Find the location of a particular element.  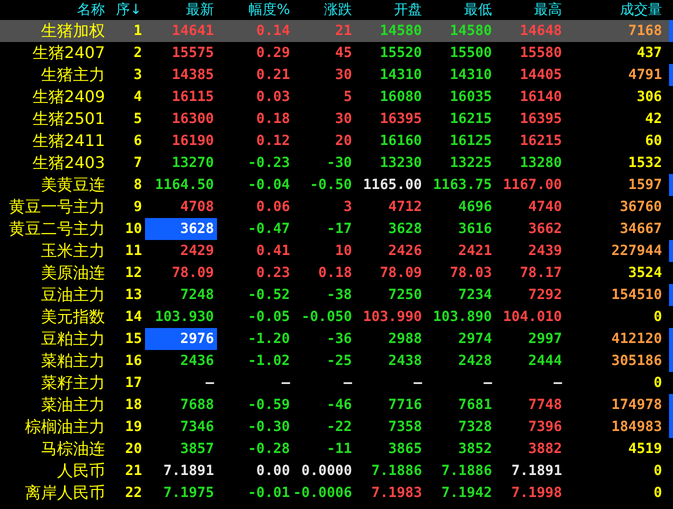

table-cell: 103.890 is located at coordinates (462, 317).